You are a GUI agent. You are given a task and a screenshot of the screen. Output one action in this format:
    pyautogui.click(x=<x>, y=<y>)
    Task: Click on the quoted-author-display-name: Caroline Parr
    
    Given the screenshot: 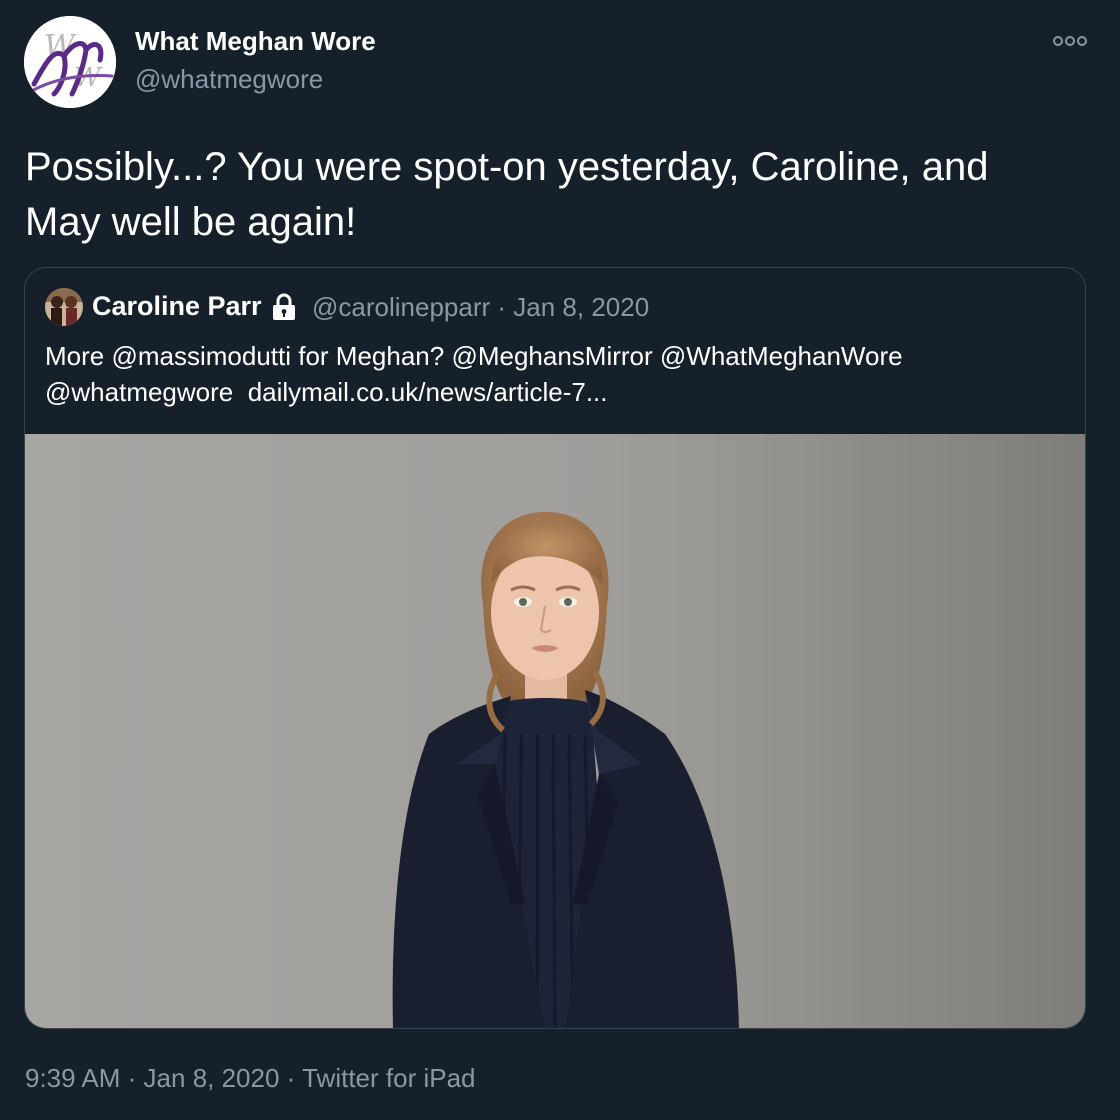 What is the action you would take?
    pyautogui.click(x=177, y=306)
    